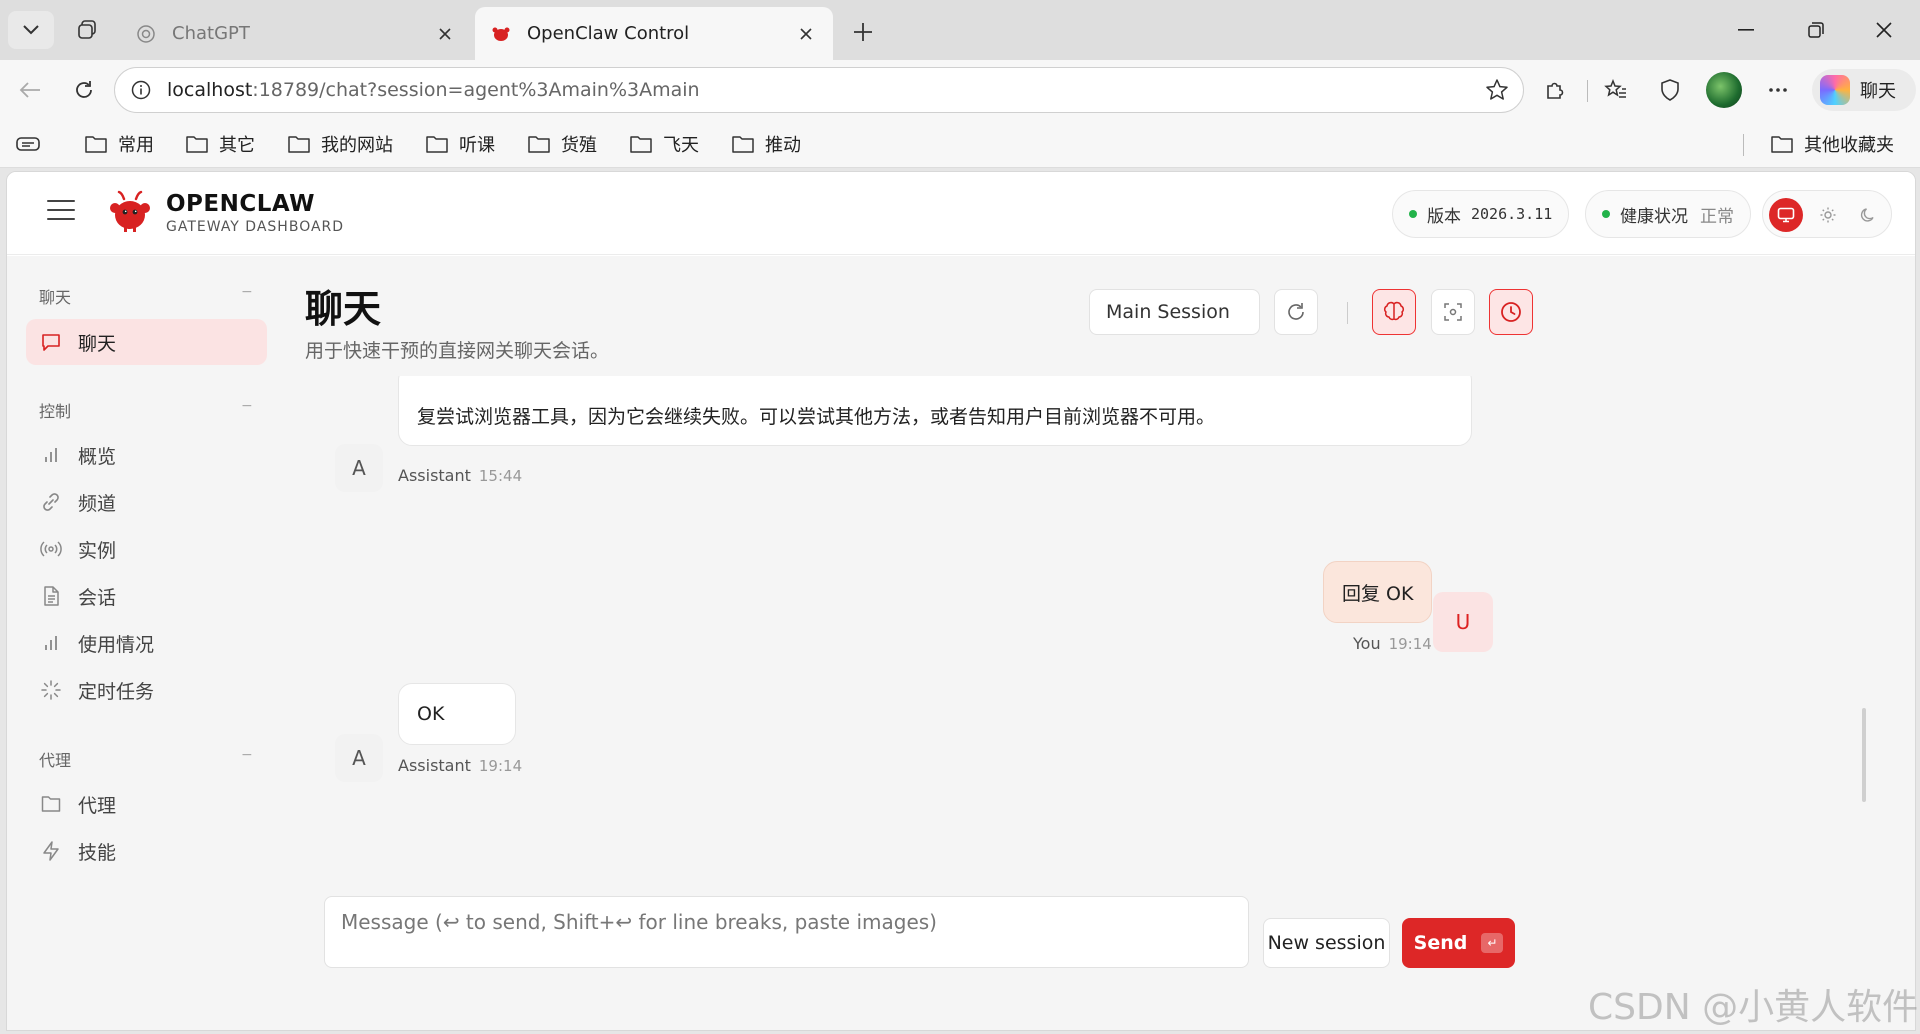  I want to click on shield-icon, so click(1670, 90).